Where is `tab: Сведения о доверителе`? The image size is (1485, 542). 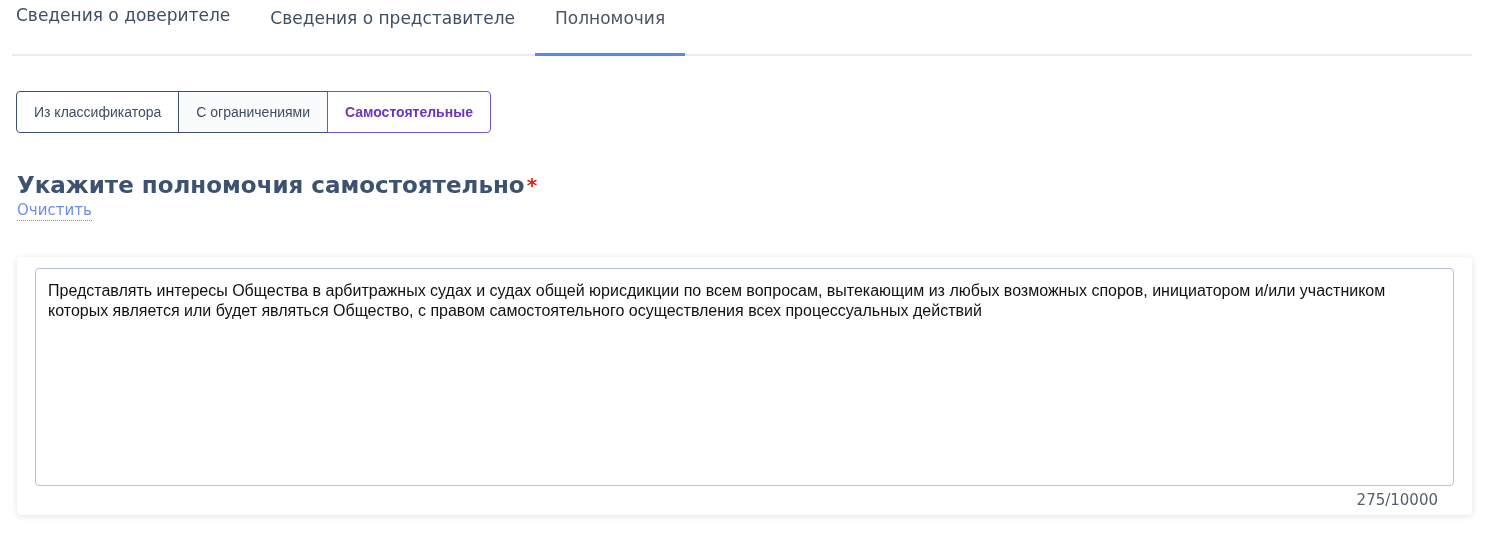
tab: Сведения о доверителе is located at coordinates (131, 28).